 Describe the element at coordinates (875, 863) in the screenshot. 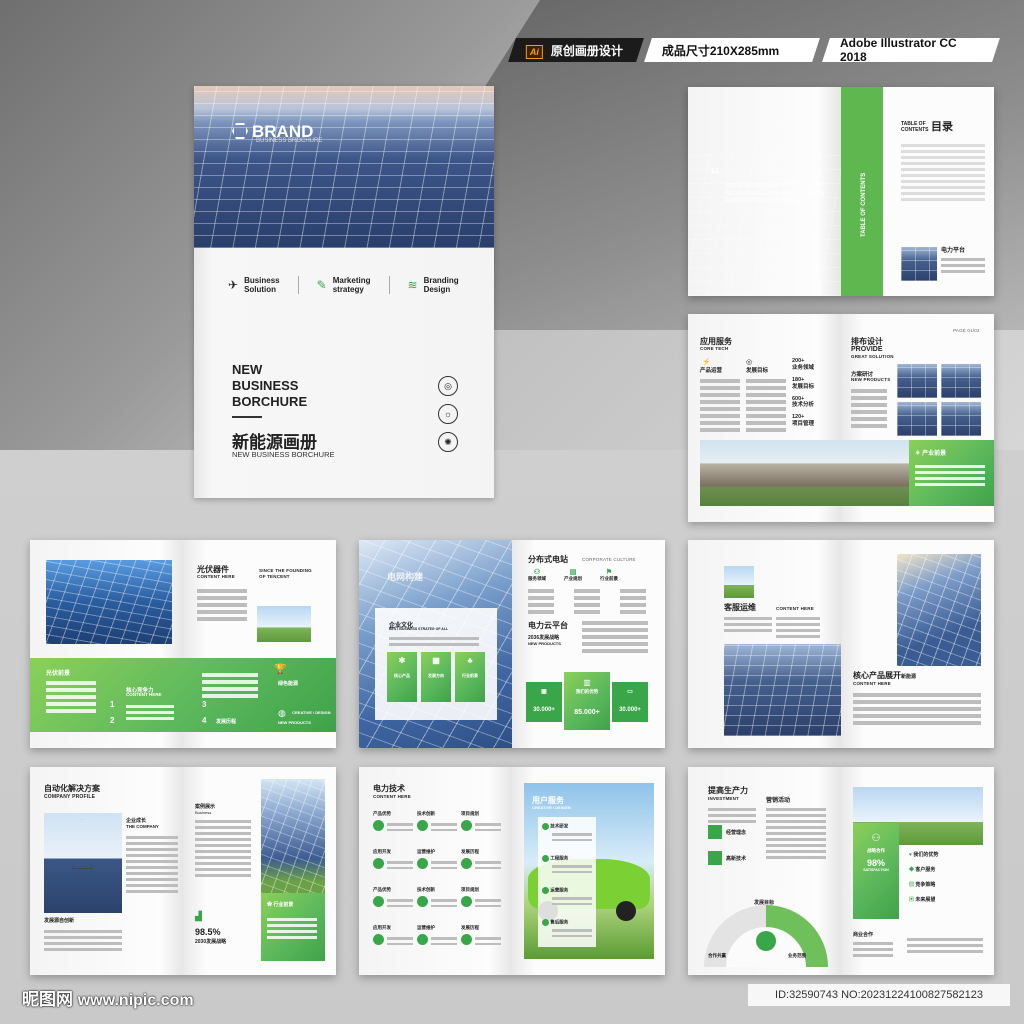

I see `card-percent: 98%` at that location.